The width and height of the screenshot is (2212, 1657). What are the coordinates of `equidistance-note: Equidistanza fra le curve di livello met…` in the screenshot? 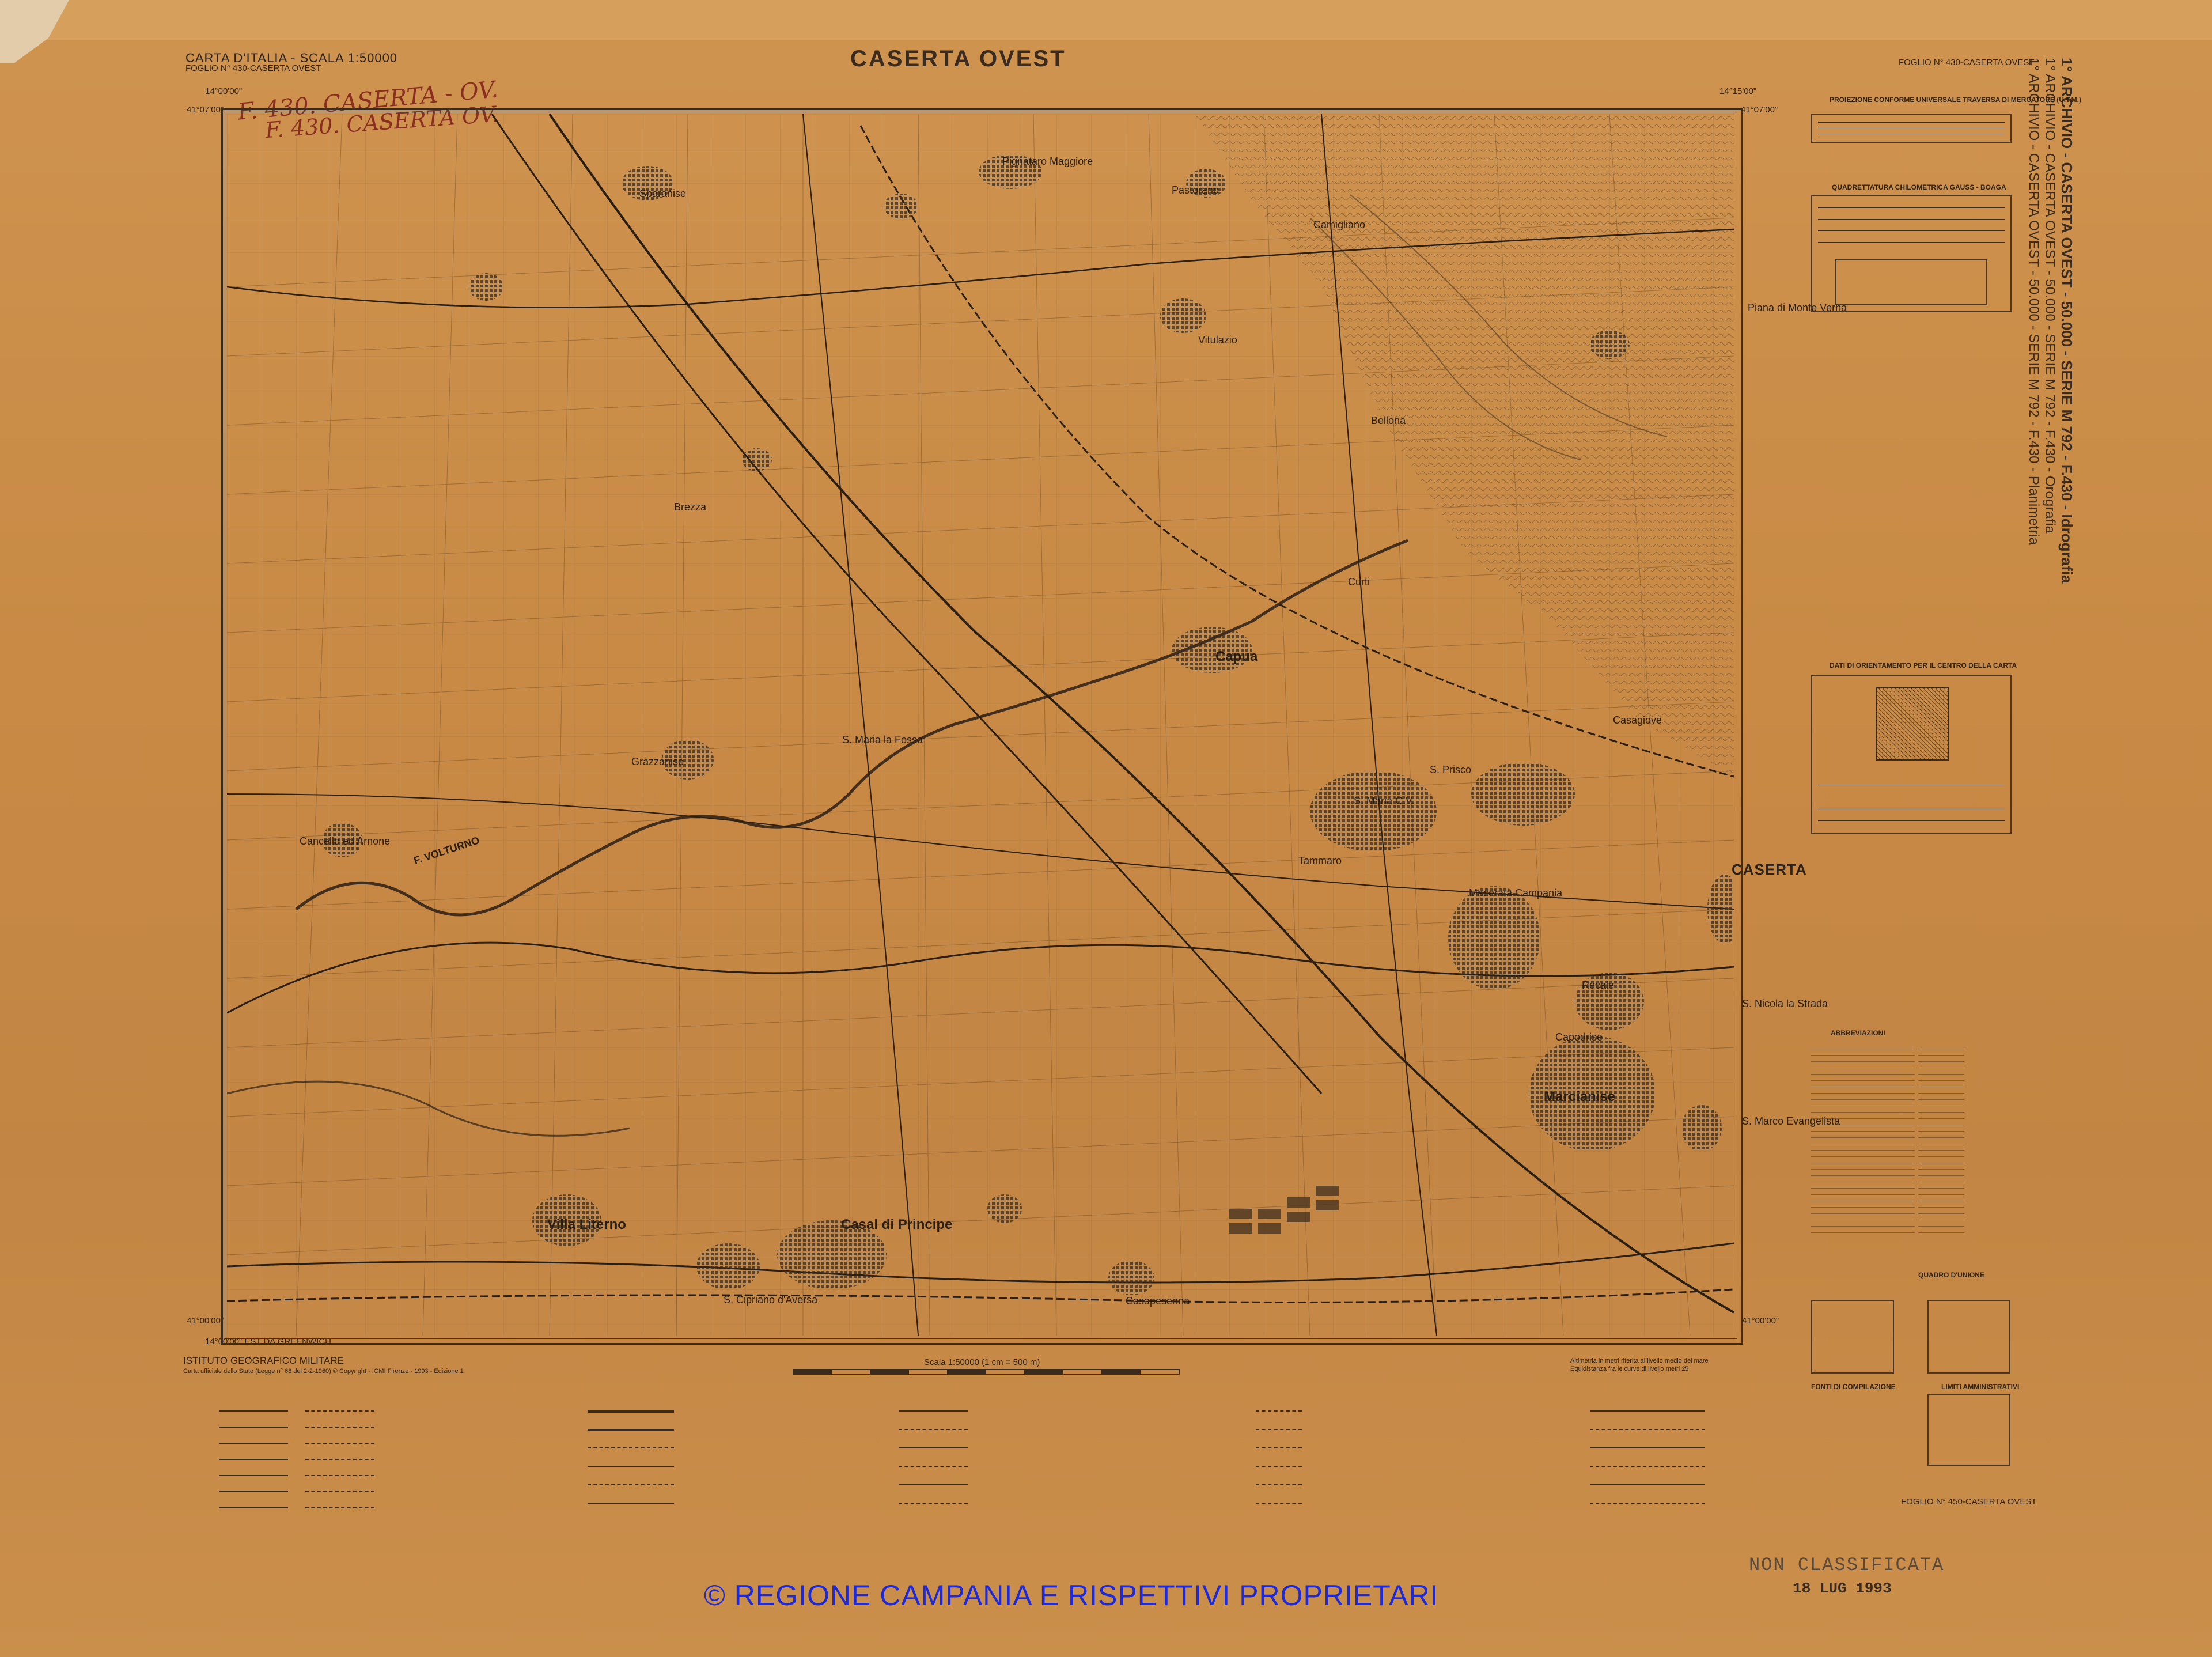 It's located at (1629, 1368).